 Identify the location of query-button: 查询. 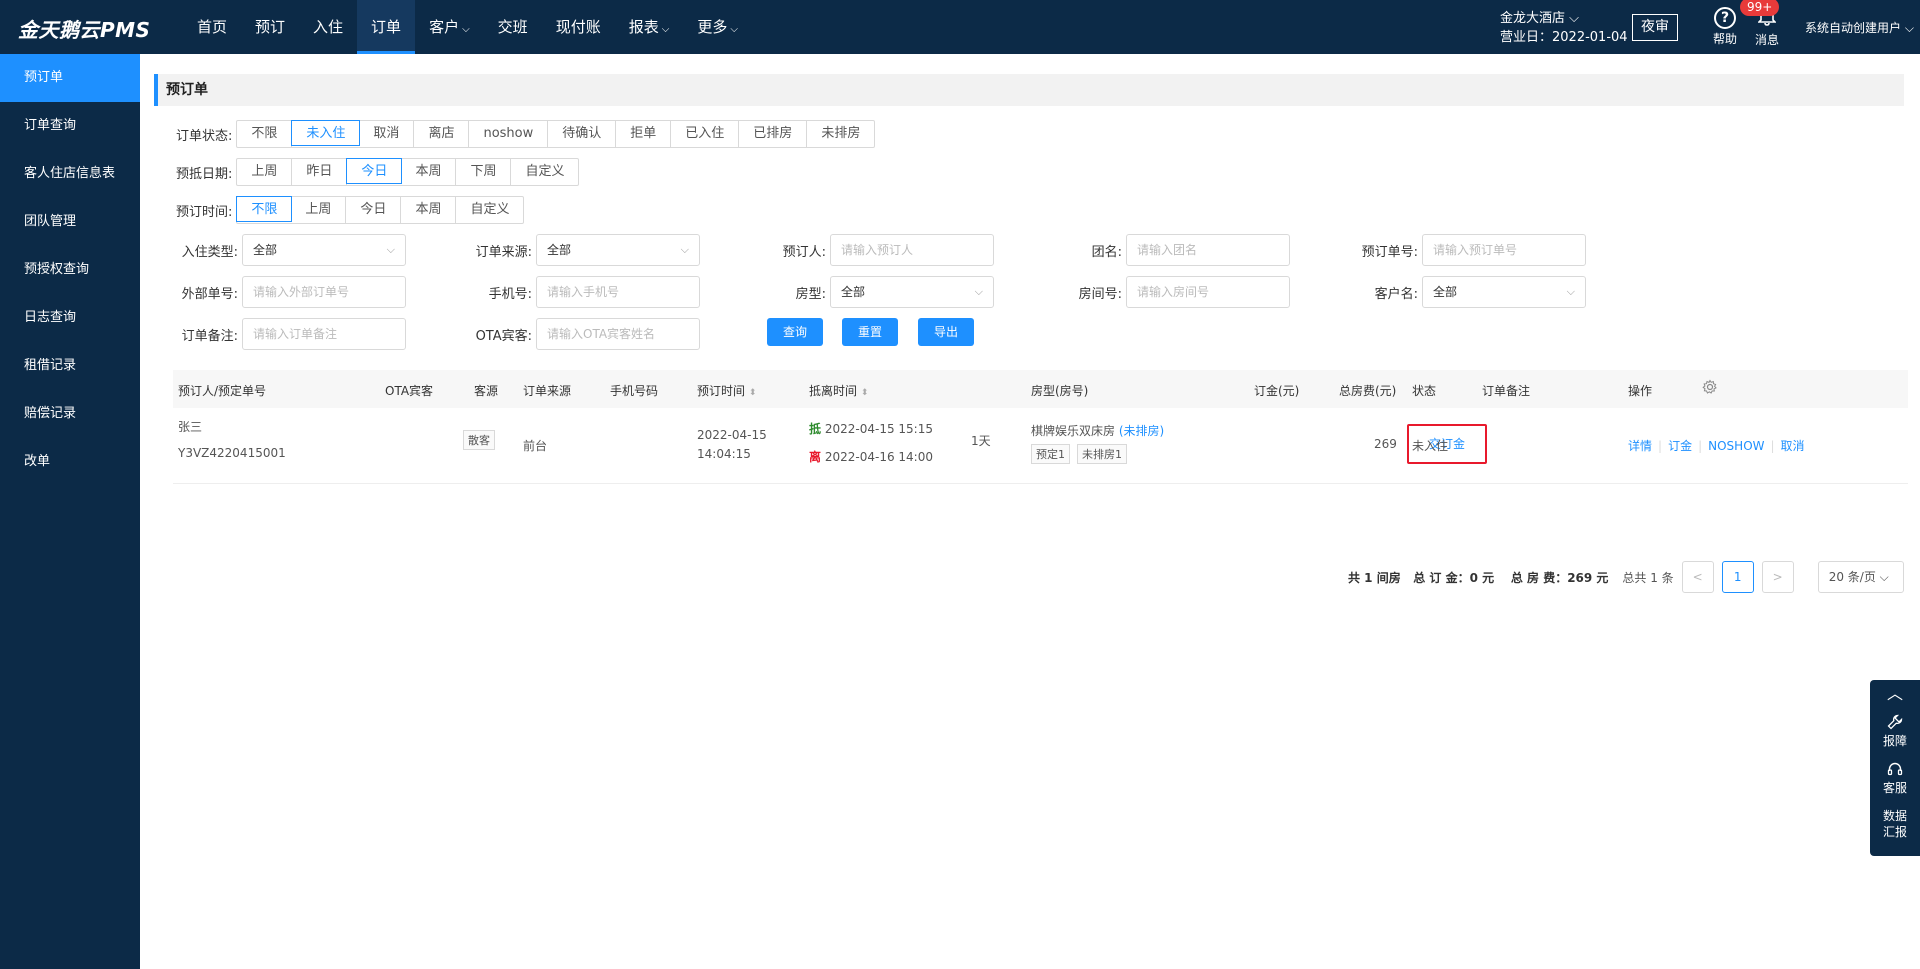
(795, 332).